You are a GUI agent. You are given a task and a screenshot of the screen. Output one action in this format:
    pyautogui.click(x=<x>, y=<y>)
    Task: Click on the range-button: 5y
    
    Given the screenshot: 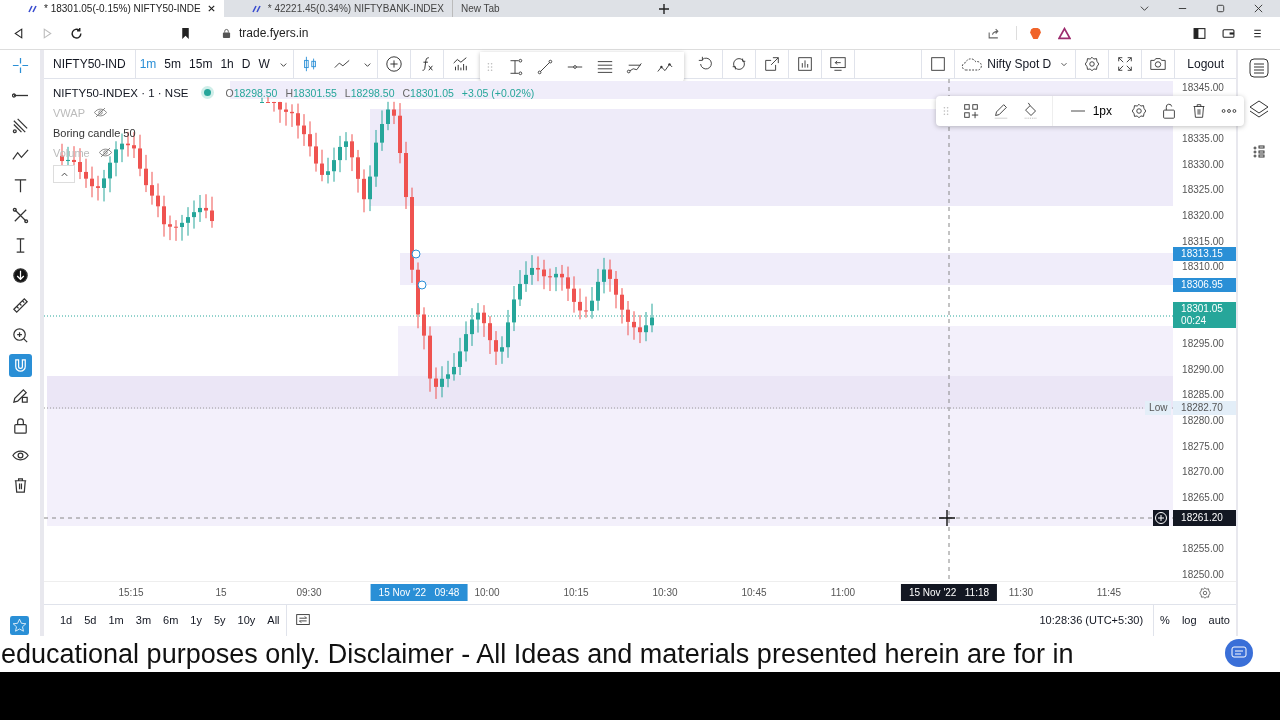 What is the action you would take?
    pyautogui.click(x=219, y=620)
    